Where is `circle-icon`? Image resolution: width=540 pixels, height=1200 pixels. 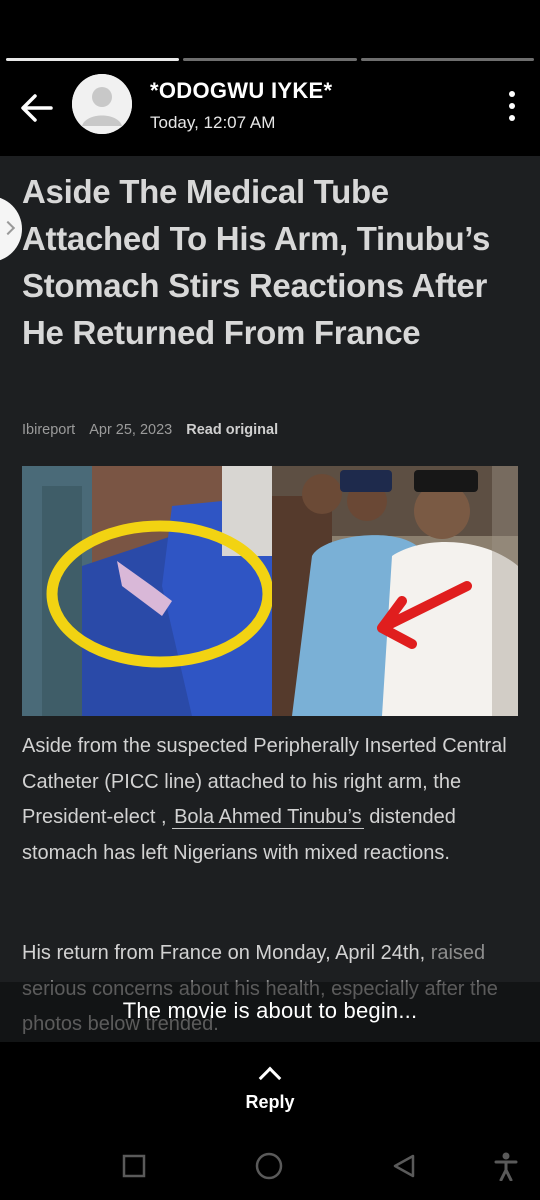
circle-icon is located at coordinates (269, 1166).